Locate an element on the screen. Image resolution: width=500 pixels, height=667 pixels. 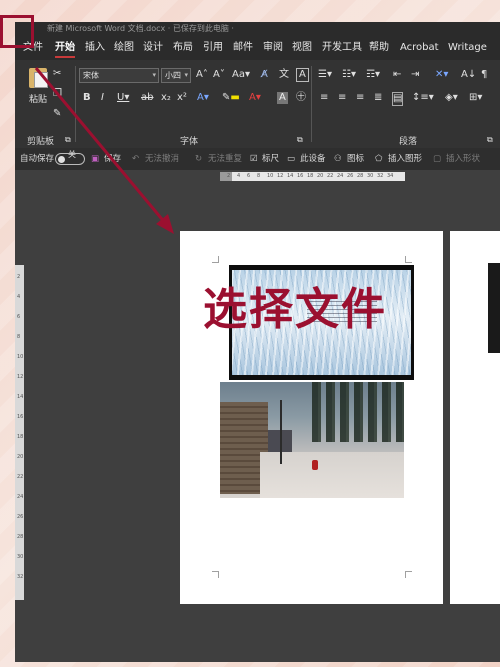
redo-button: 无法重复 is located at coordinates (225, 159).